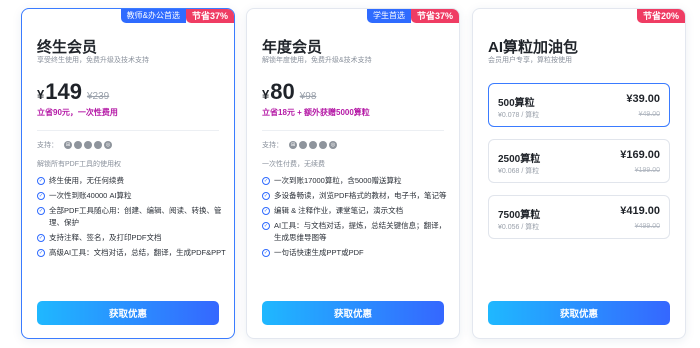 Image resolution: width=700 pixels, height=348 pixels. Describe the element at coordinates (90, 195) in the screenshot. I see `feature-text: 一次性到账40000 AI算粒` at that location.